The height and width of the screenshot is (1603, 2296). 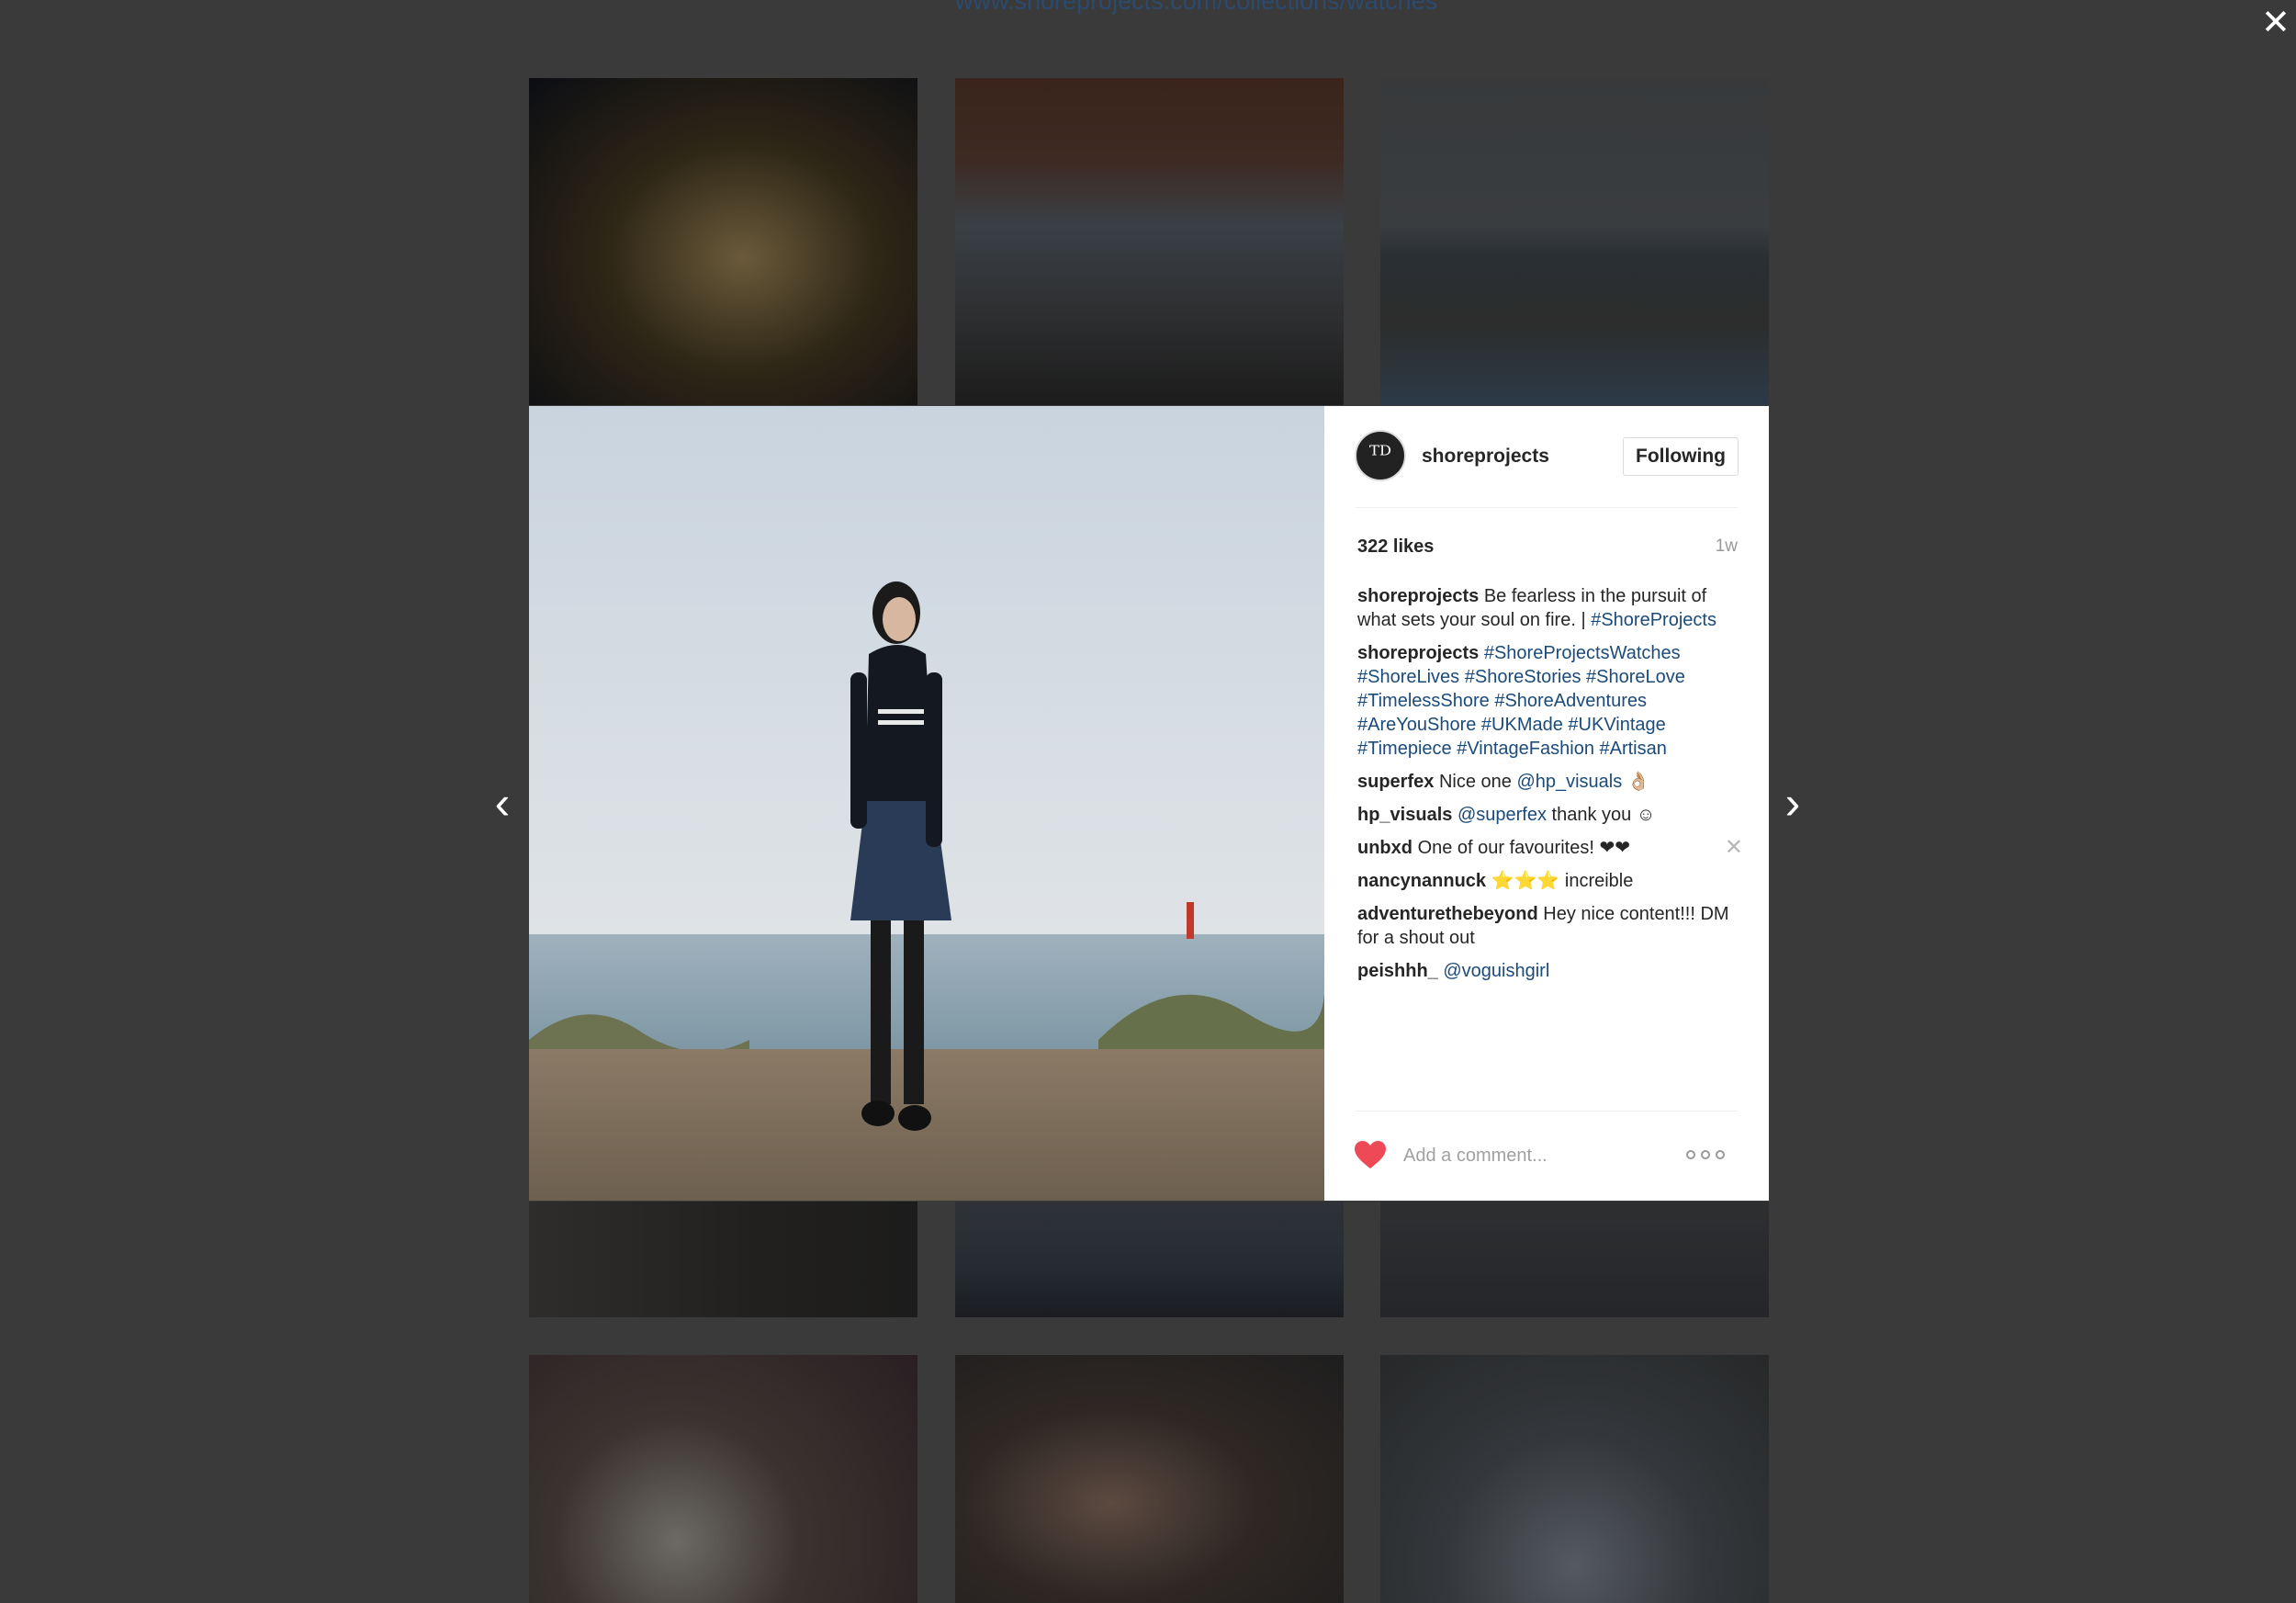 What do you see at coordinates (1541, 1155) in the screenshot?
I see `add-comment-input` at bounding box center [1541, 1155].